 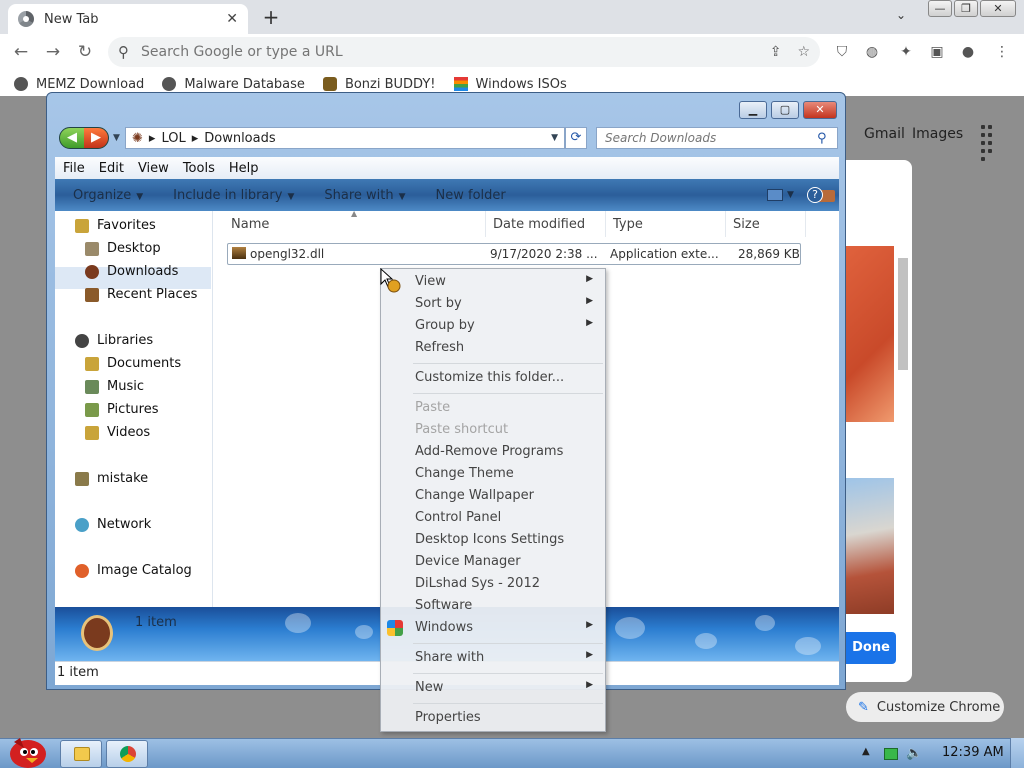 What do you see at coordinates (493, 474) in the screenshot?
I see `ctx-change-theme: Change Theme` at bounding box center [493, 474].